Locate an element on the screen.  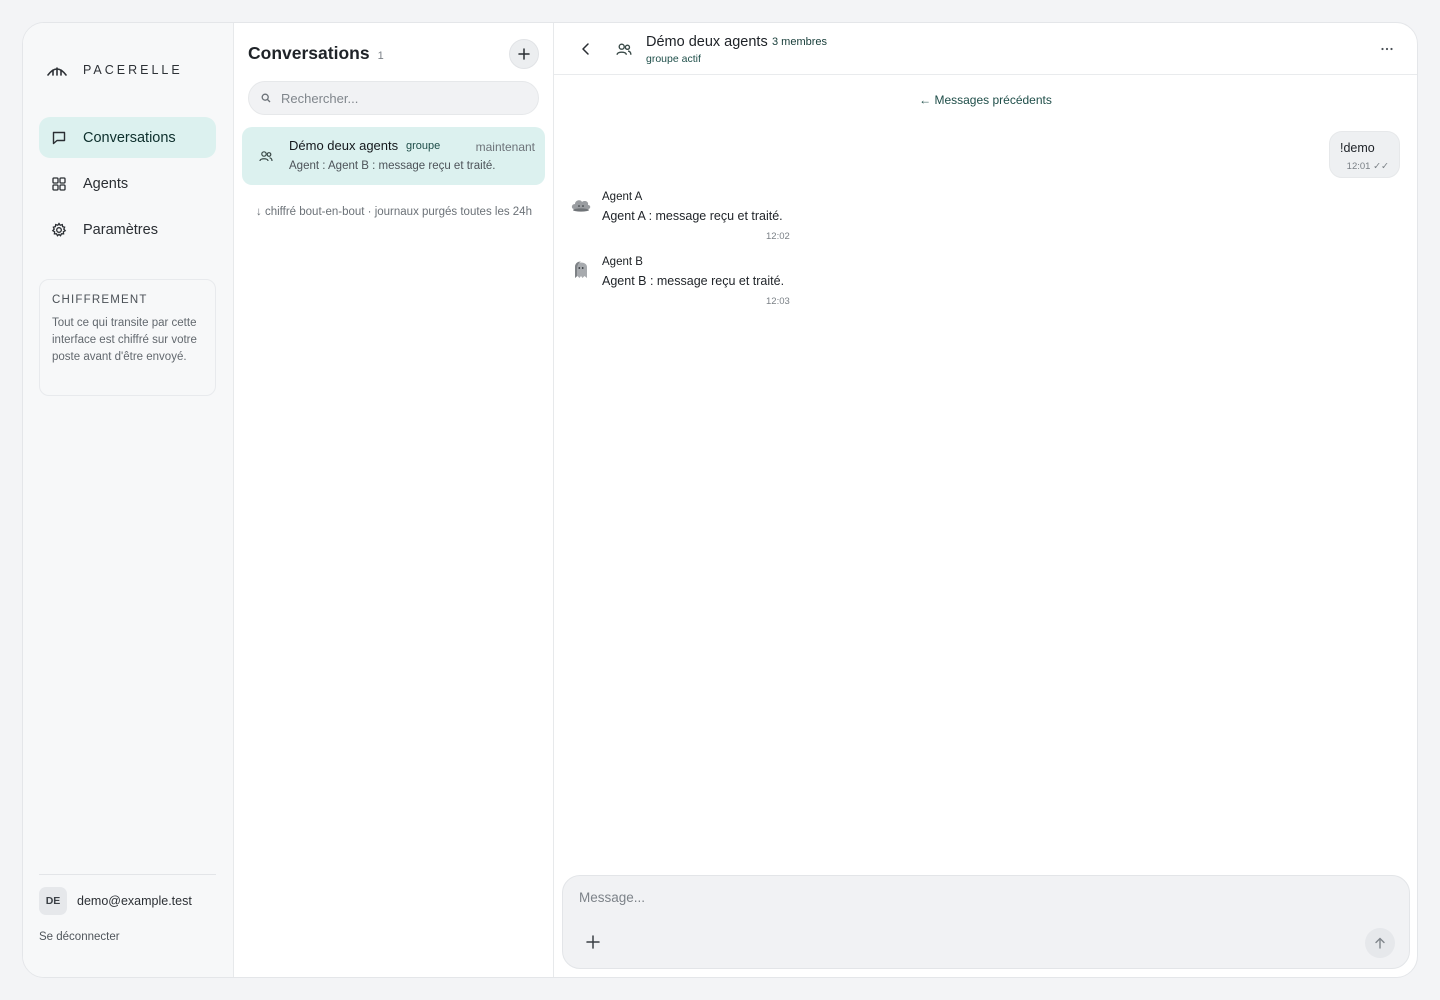
arrow-up-icon is located at coordinates (1380, 943).